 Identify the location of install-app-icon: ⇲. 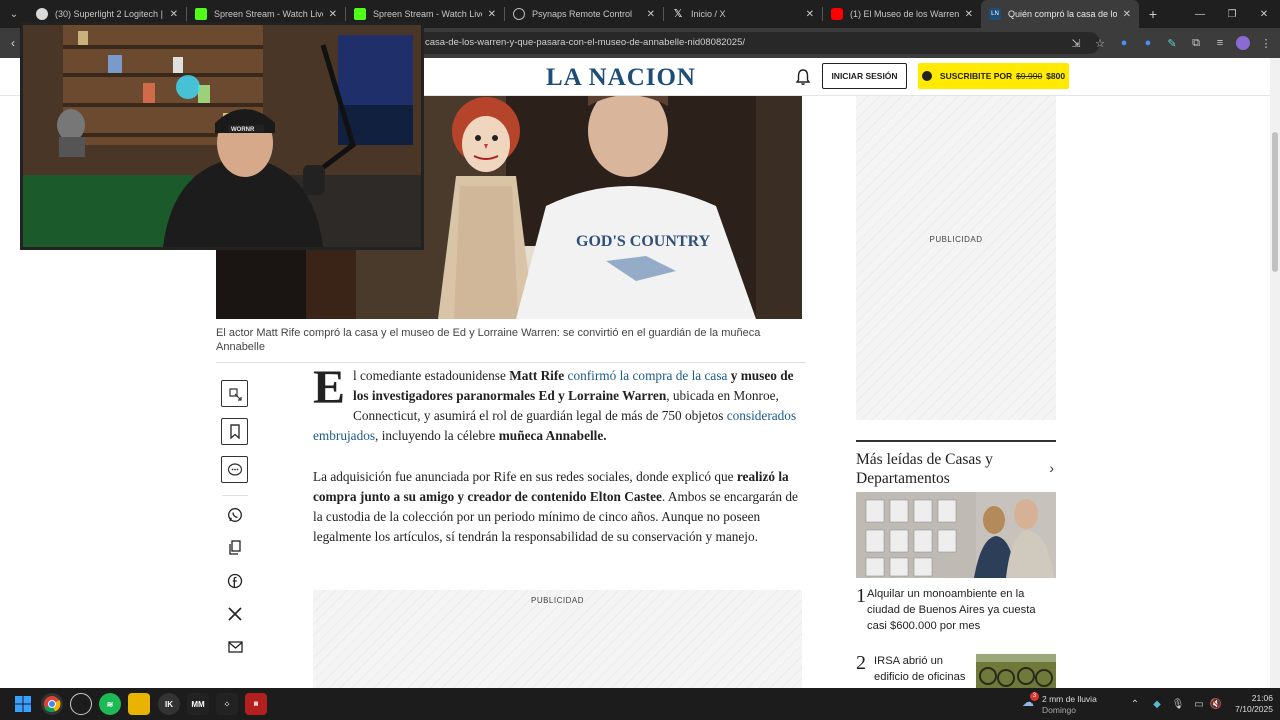
(1076, 43).